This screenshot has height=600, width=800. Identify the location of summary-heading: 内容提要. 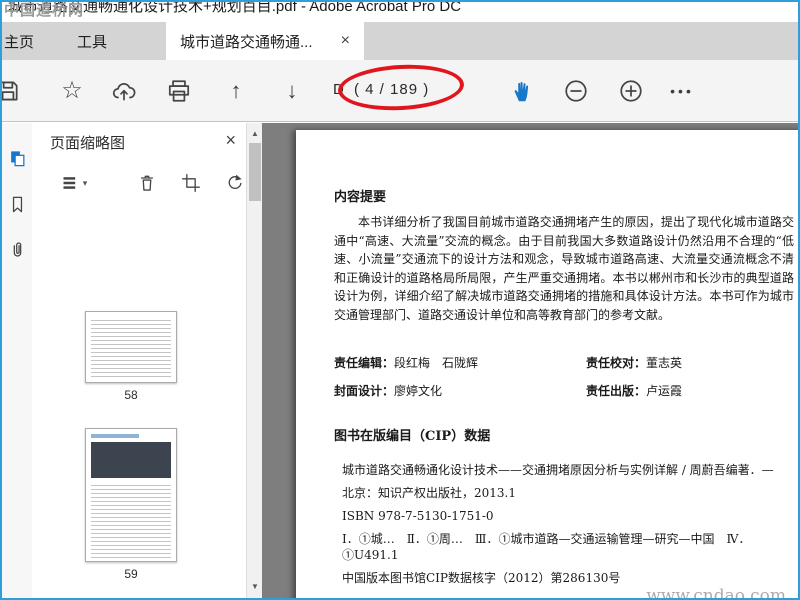
(360, 197).